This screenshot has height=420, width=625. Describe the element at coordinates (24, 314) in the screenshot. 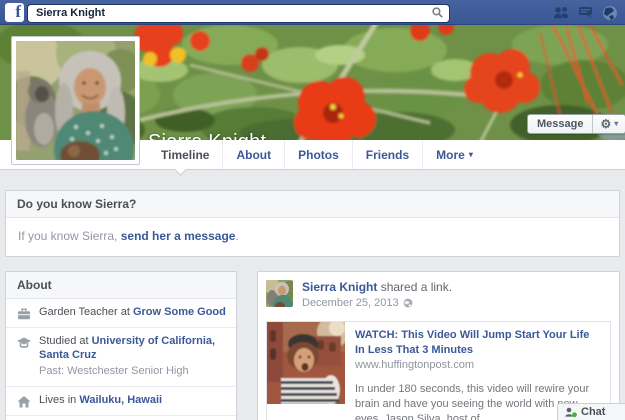

I see `briefcase-icon` at that location.